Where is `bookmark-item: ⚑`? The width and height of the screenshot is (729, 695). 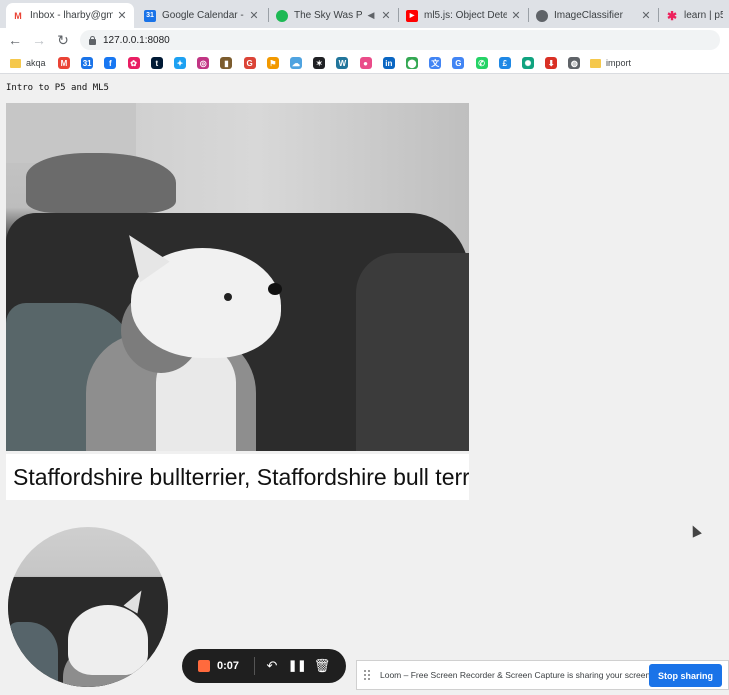
bookmark-item: ⚑ is located at coordinates (272, 63).